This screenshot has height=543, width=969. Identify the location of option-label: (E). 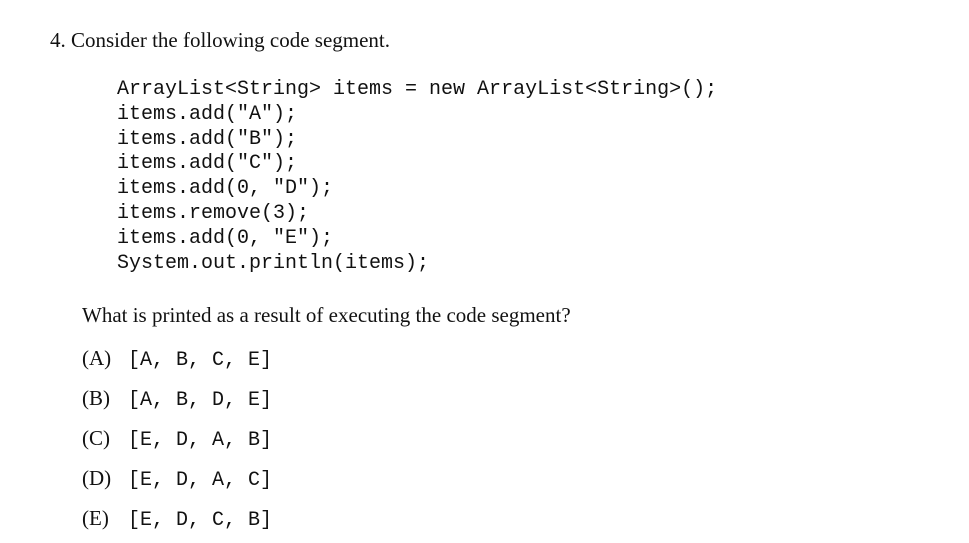
(95, 518).